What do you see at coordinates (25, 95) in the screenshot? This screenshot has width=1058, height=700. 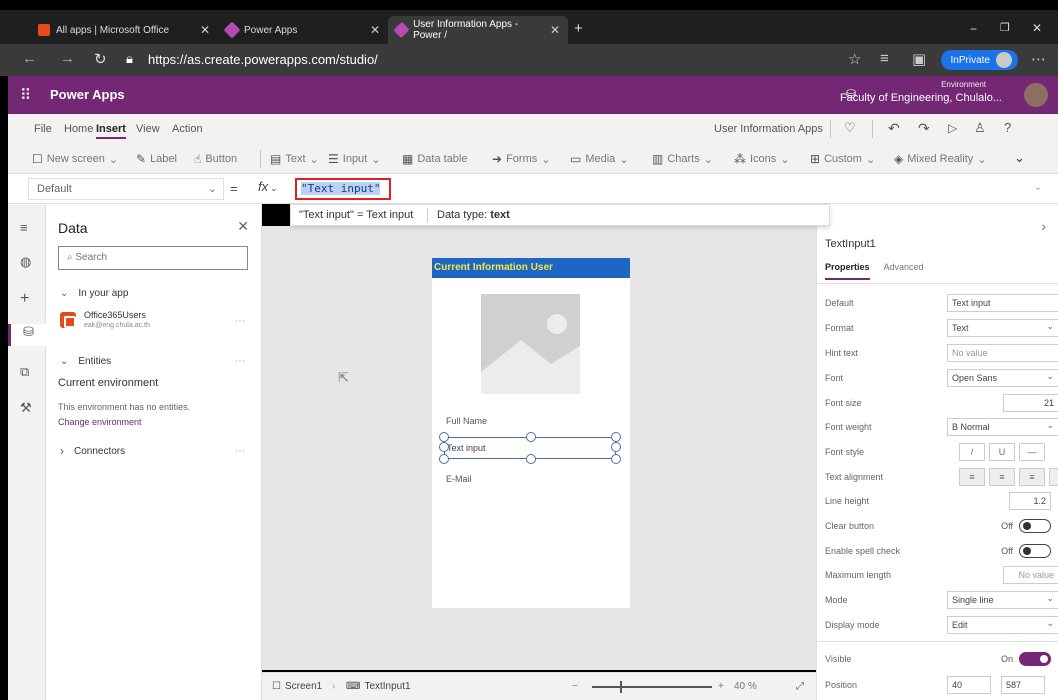 I see `waffle-icon: ⠿` at bounding box center [25, 95].